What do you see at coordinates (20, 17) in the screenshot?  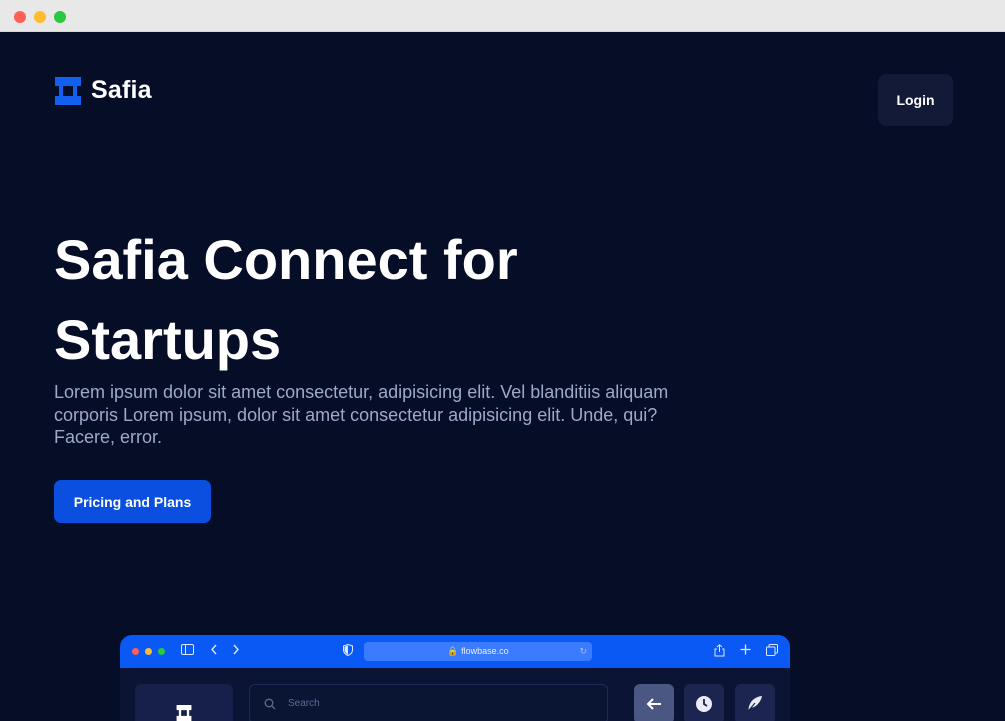 I see `close-window-icon` at bounding box center [20, 17].